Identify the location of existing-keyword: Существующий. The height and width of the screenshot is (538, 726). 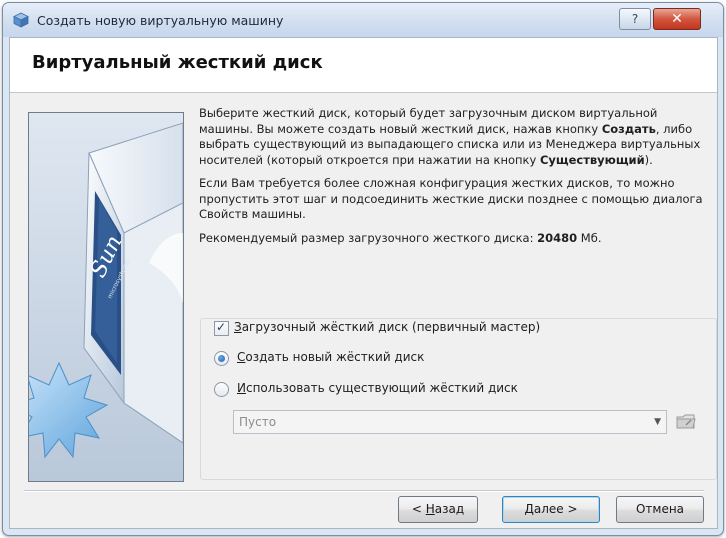
(592, 159).